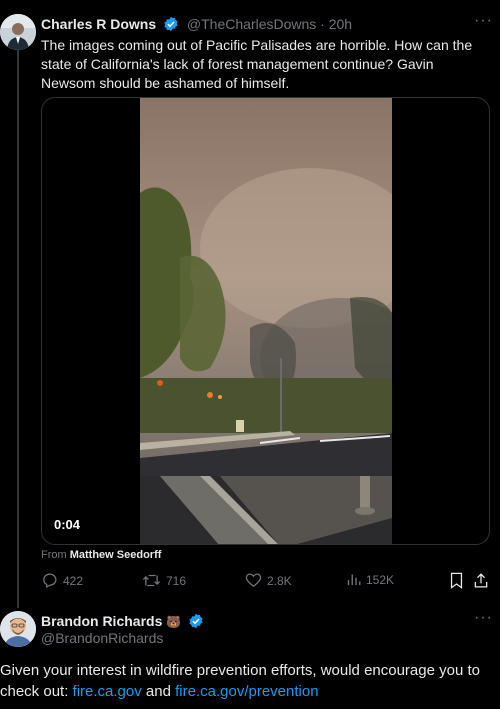 The image size is (500, 709). What do you see at coordinates (151, 580) in the screenshot?
I see `retweet-icon` at bounding box center [151, 580].